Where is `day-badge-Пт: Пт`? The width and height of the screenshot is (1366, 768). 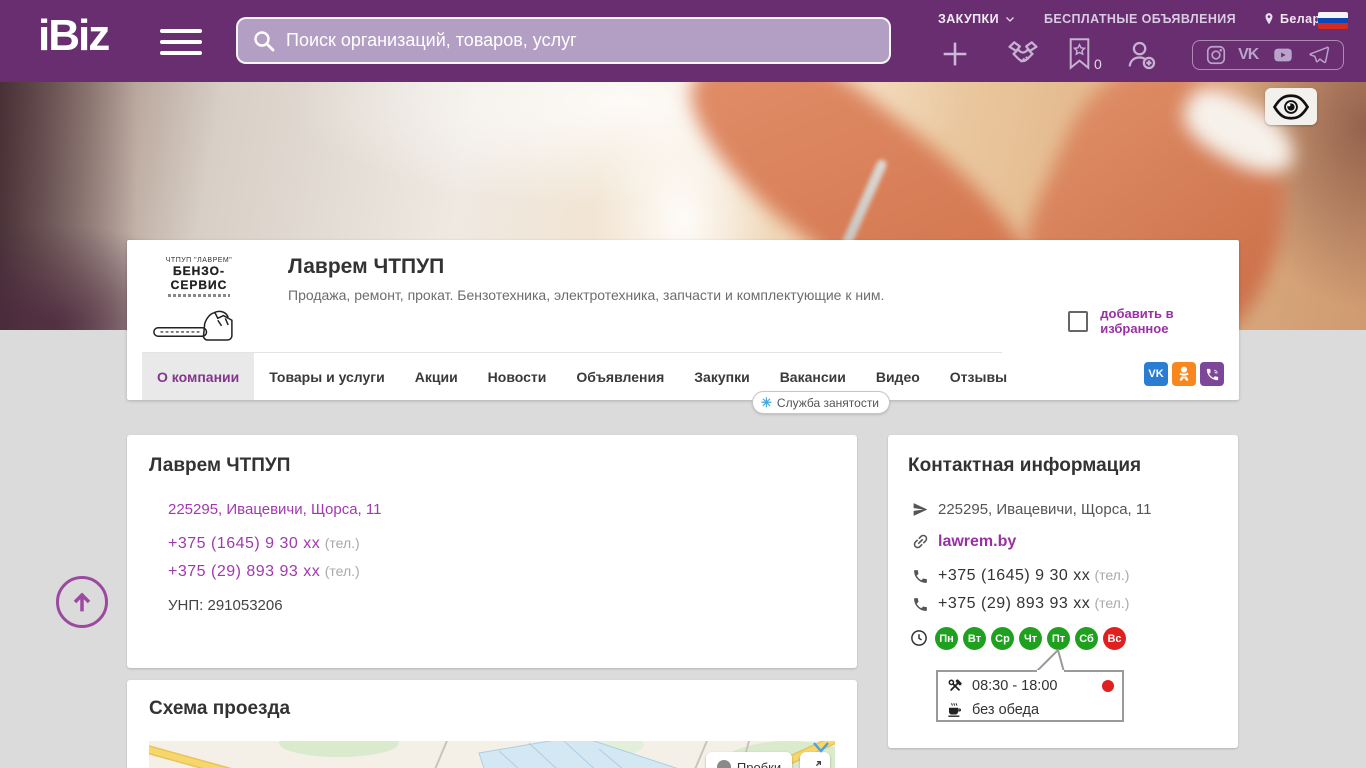
day-badge-Пт: Пт is located at coordinates (1058, 638).